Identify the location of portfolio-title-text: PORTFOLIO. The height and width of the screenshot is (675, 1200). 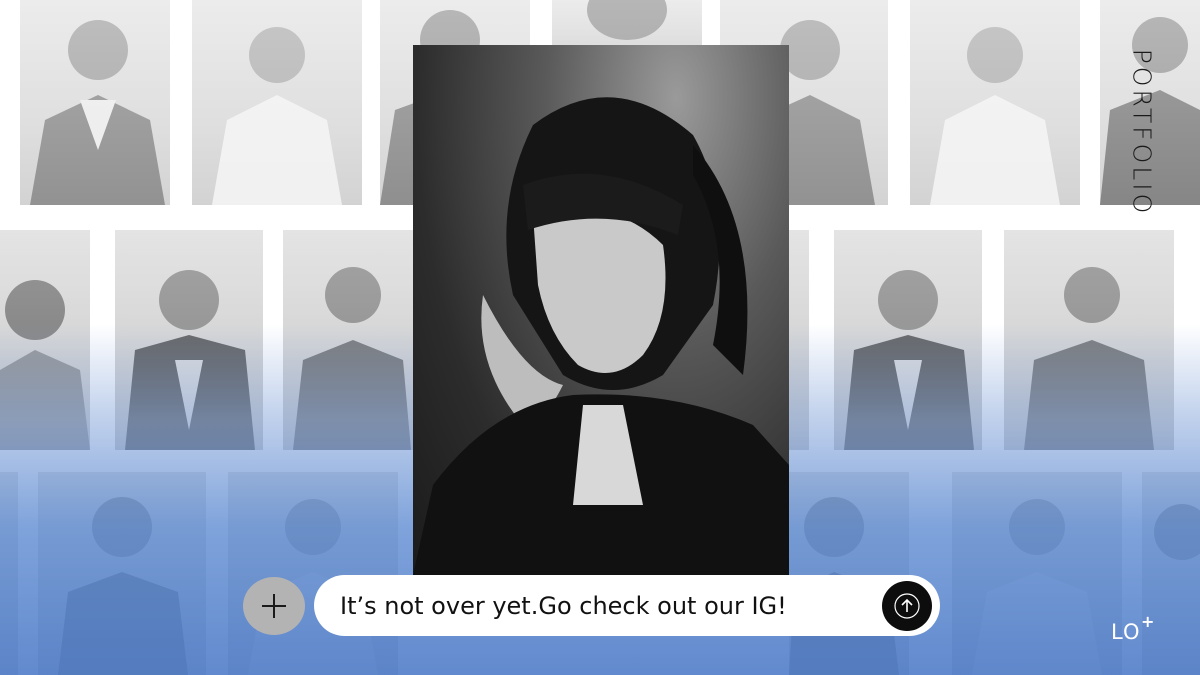
(1142, 132).